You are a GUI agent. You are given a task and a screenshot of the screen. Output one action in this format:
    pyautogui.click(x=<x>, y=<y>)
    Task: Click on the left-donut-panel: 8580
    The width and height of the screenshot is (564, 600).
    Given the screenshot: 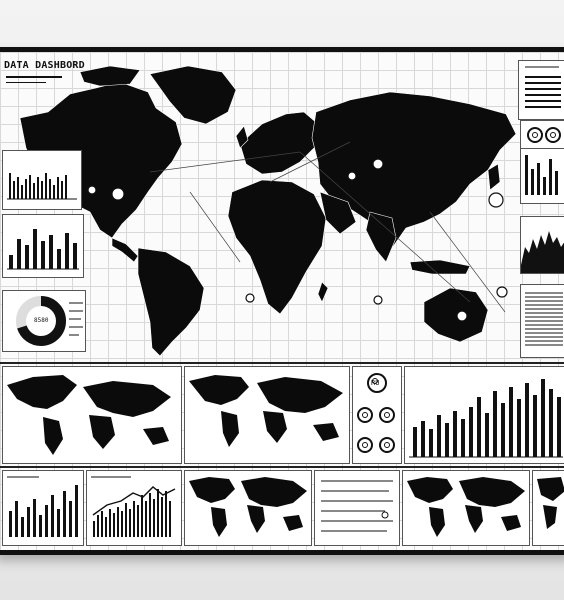 What is the action you would take?
    pyautogui.click(x=44, y=321)
    